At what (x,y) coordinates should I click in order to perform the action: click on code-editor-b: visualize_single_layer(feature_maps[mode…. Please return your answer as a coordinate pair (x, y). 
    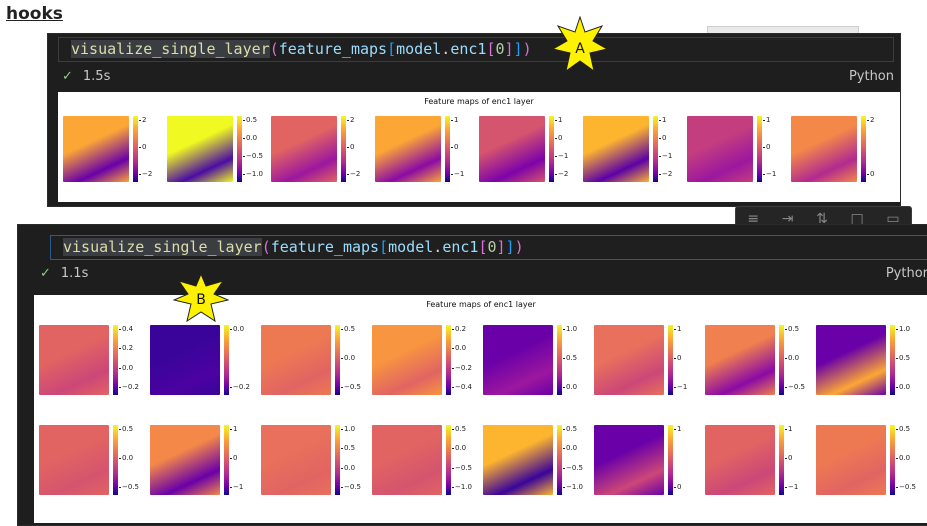
    Looking at the image, I should click on (488, 247).